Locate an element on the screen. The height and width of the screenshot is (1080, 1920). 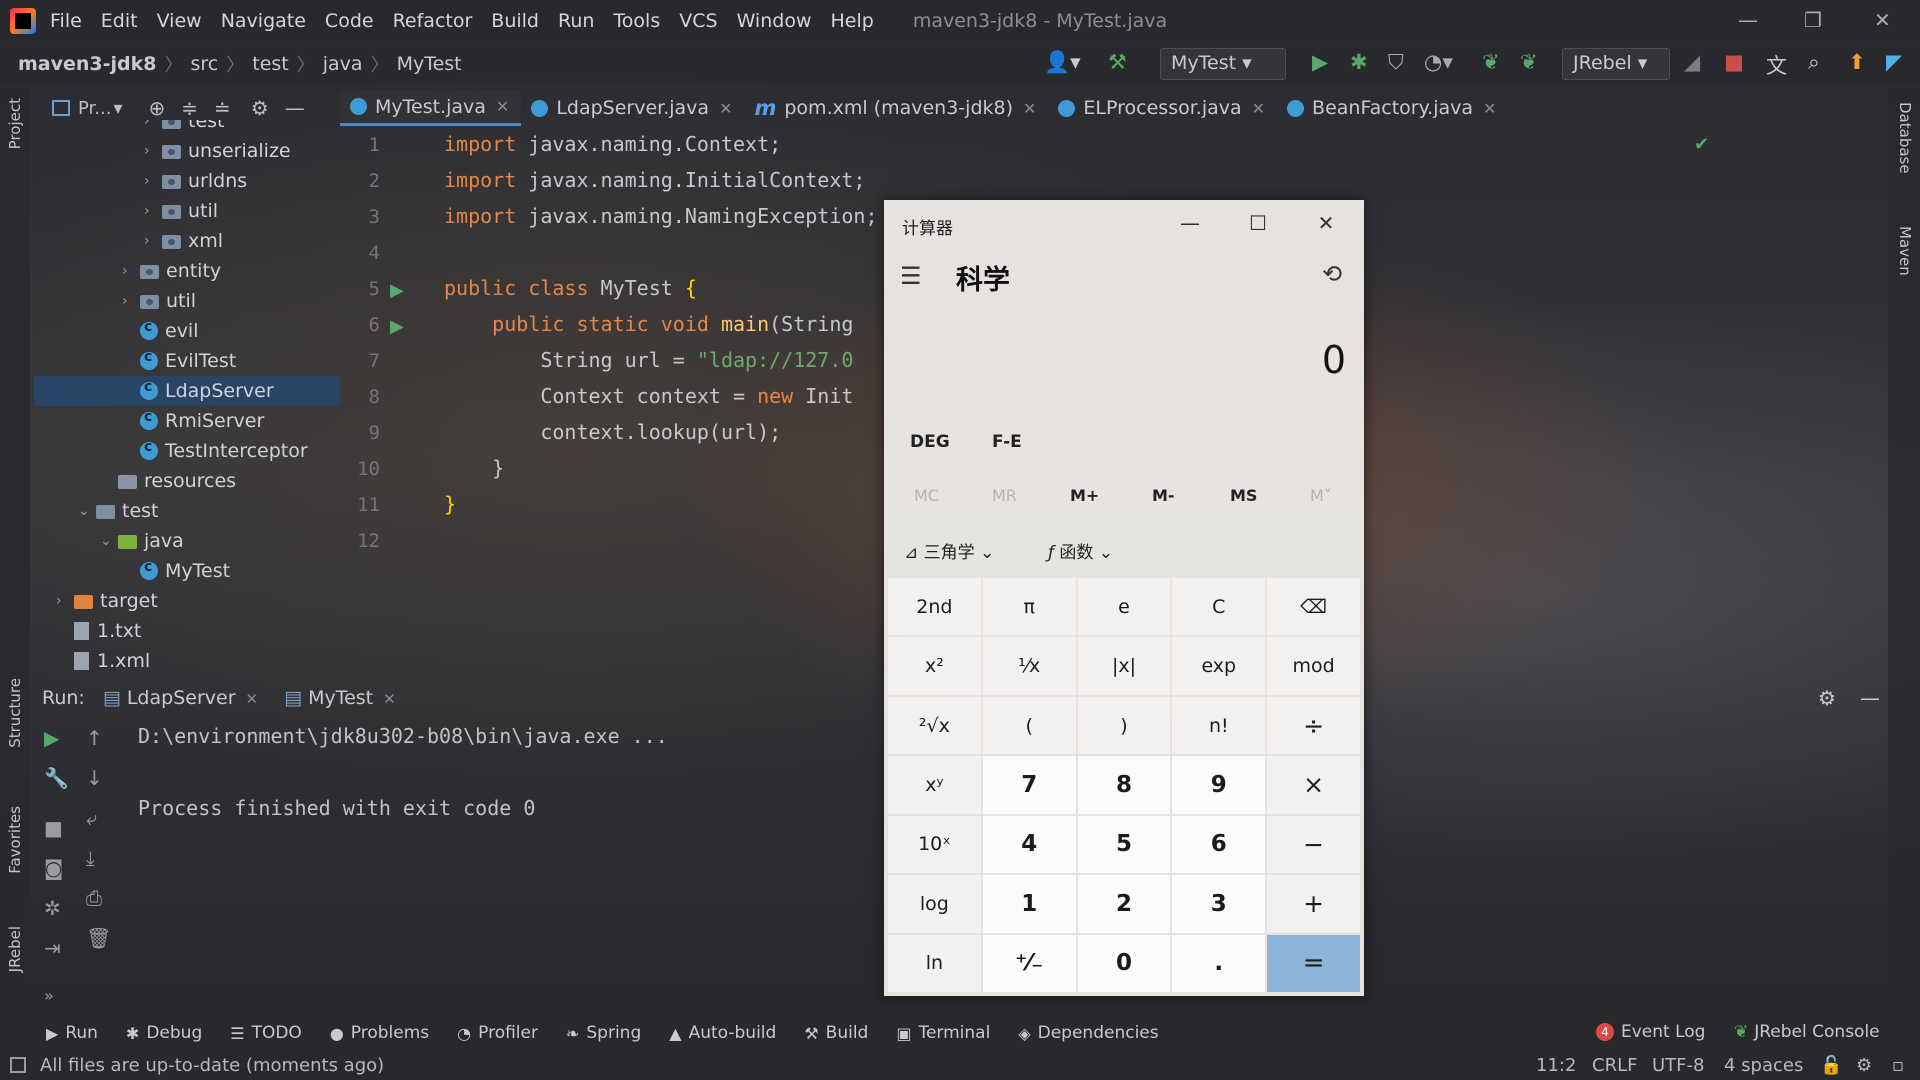
exit-icon: ⇥ is located at coordinates (52, 948).